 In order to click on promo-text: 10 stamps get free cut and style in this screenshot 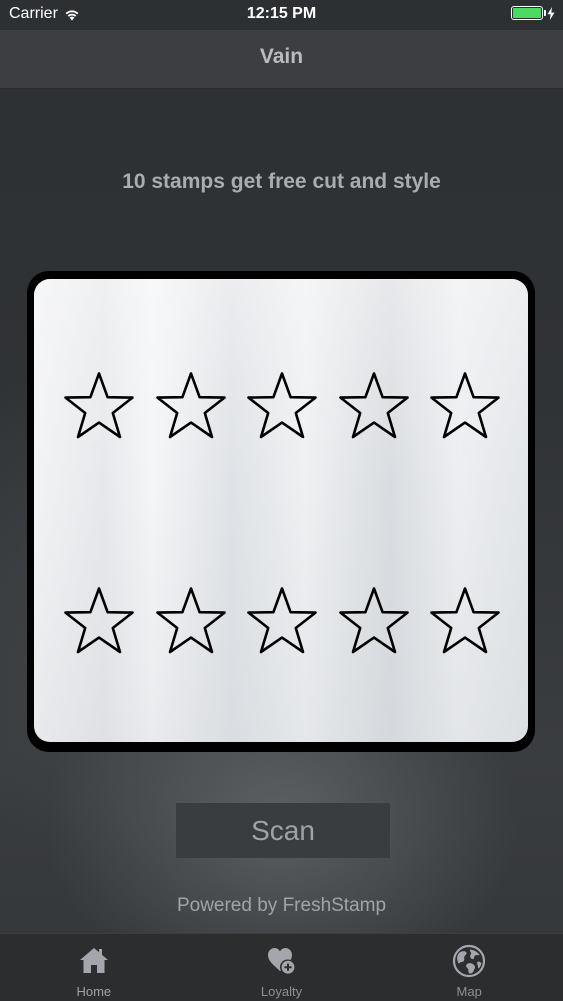, I will do `click(281, 181)`.